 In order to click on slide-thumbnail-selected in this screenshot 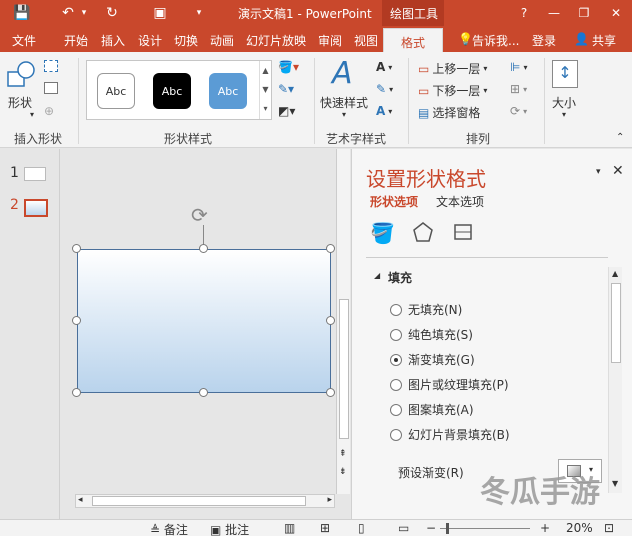, I will do `click(36, 208)`.